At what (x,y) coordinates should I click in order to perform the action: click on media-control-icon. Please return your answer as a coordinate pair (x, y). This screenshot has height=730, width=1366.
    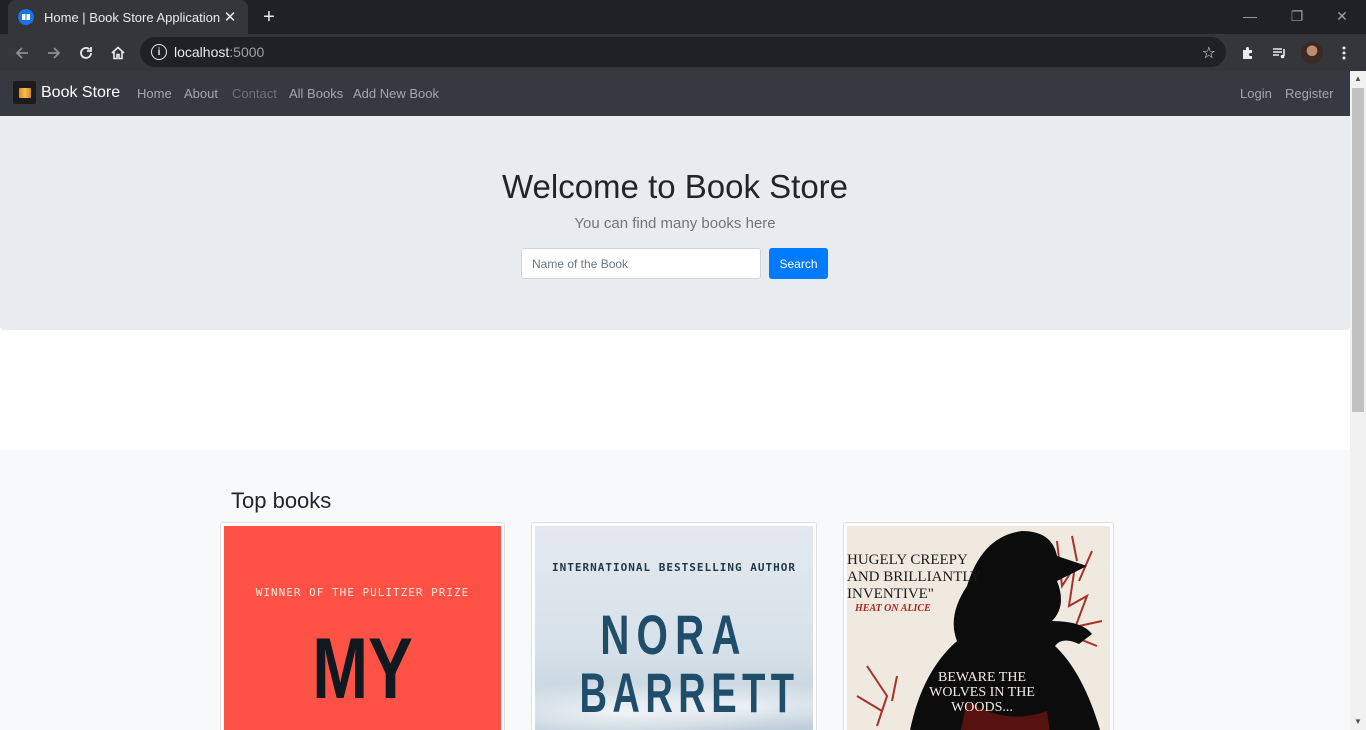
    Looking at the image, I should click on (1279, 53).